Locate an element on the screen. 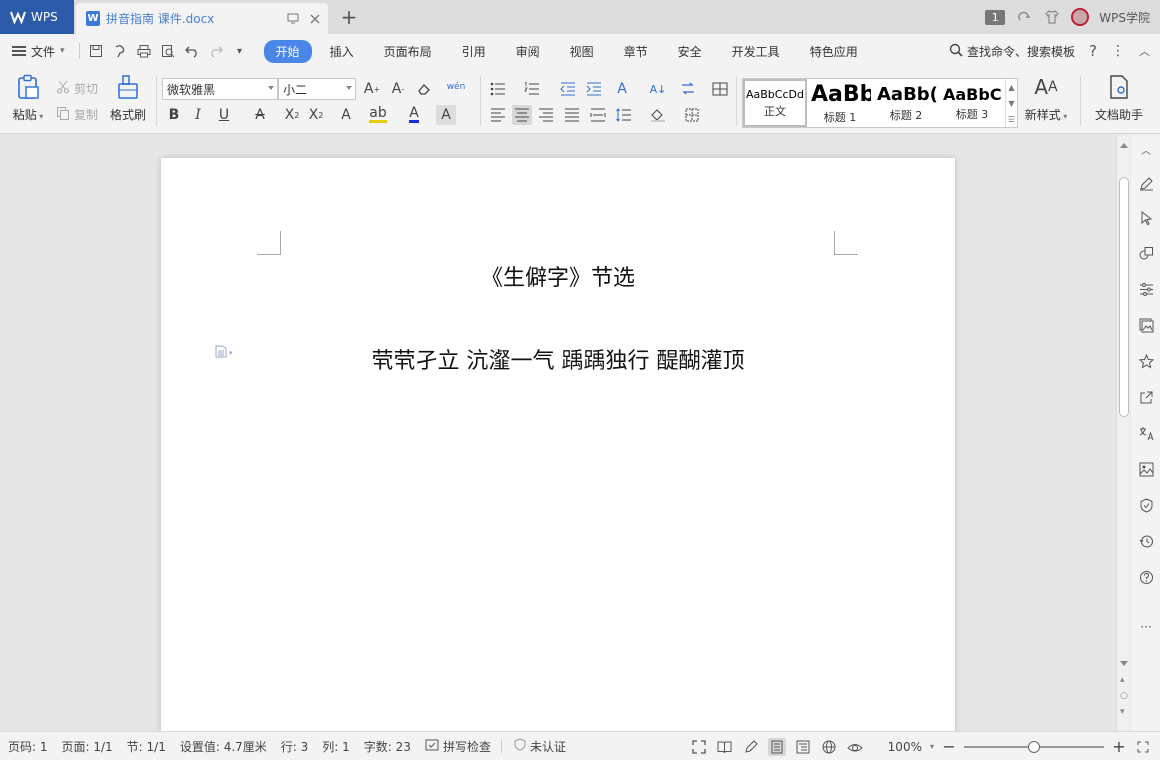 The width and height of the screenshot is (1160, 760). certification-status: 未认证 is located at coordinates (540, 746).